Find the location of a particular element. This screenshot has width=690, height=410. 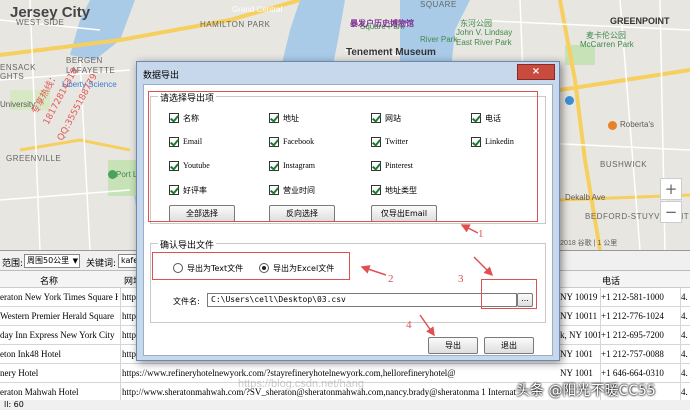

filename-input: C:\Users\cell\Desktop\03.csv is located at coordinates (362, 300).